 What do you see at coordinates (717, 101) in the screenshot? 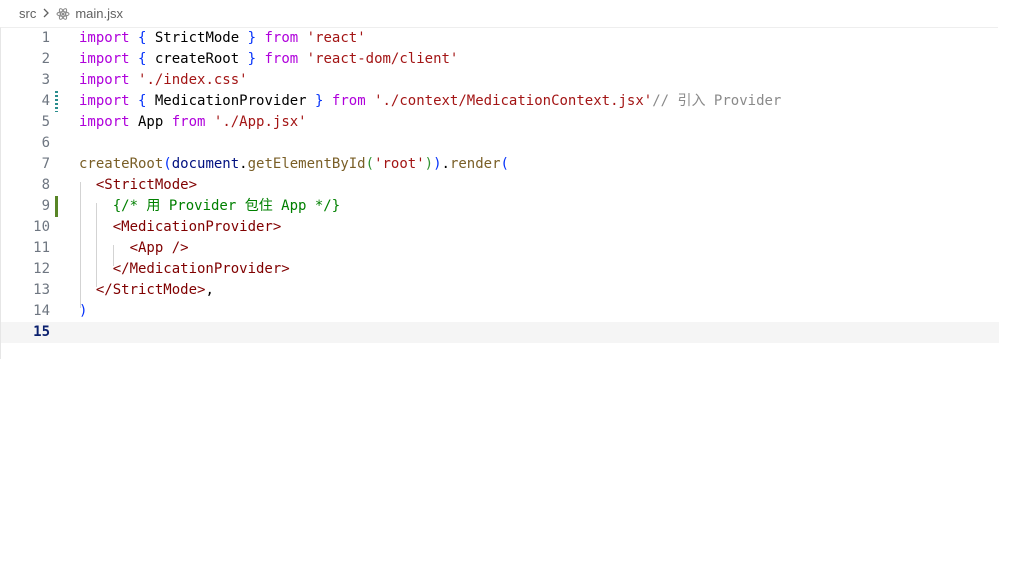
I see `code-token: // 引入 Provider` at bounding box center [717, 101].